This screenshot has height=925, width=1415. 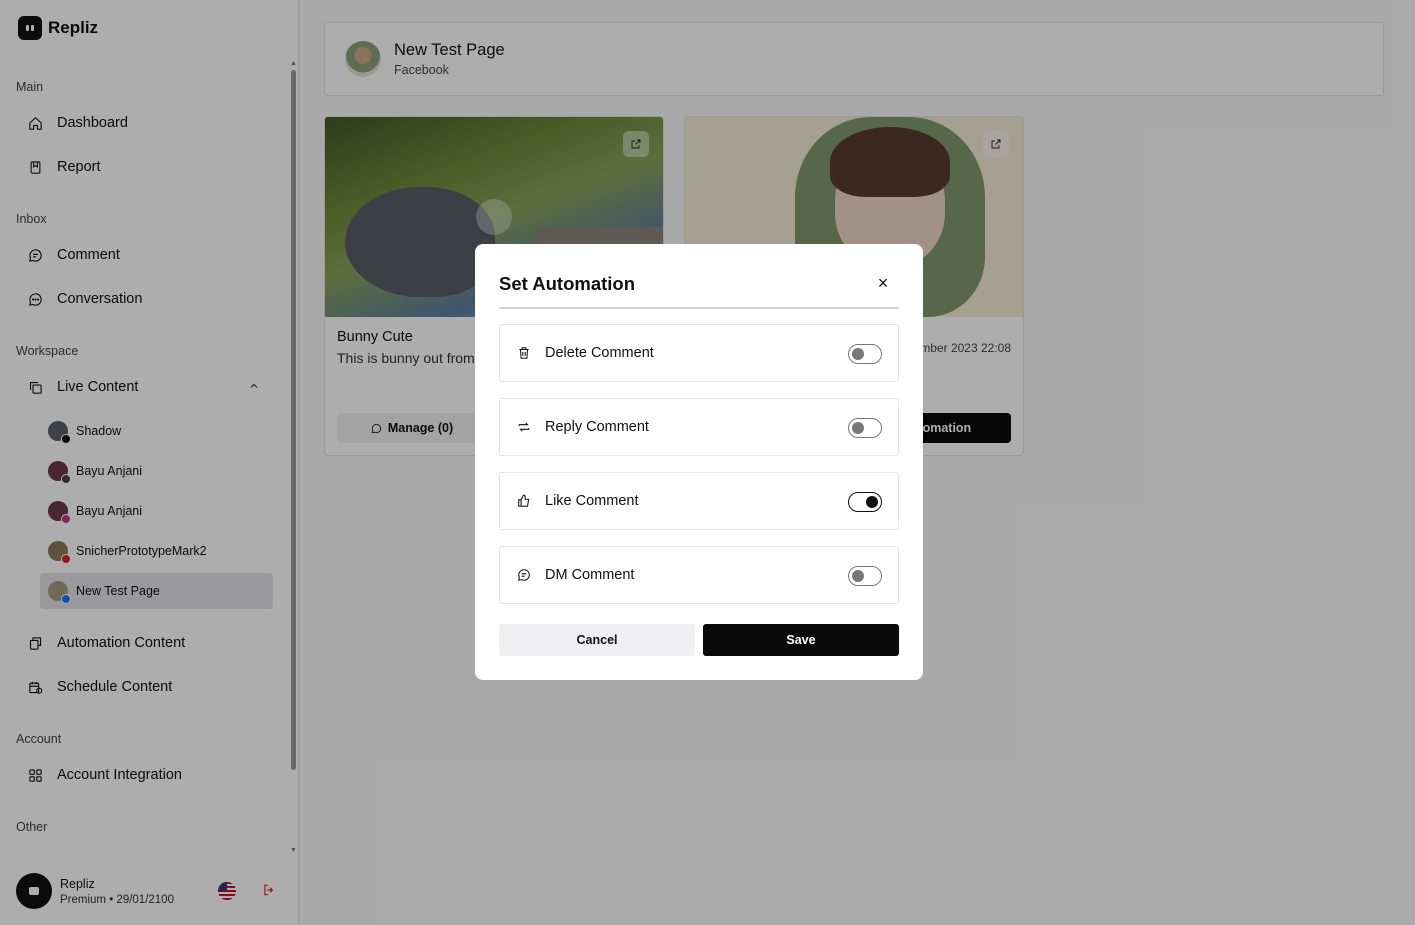 I want to click on dm-comment-toggle, so click(x=865, y=576).